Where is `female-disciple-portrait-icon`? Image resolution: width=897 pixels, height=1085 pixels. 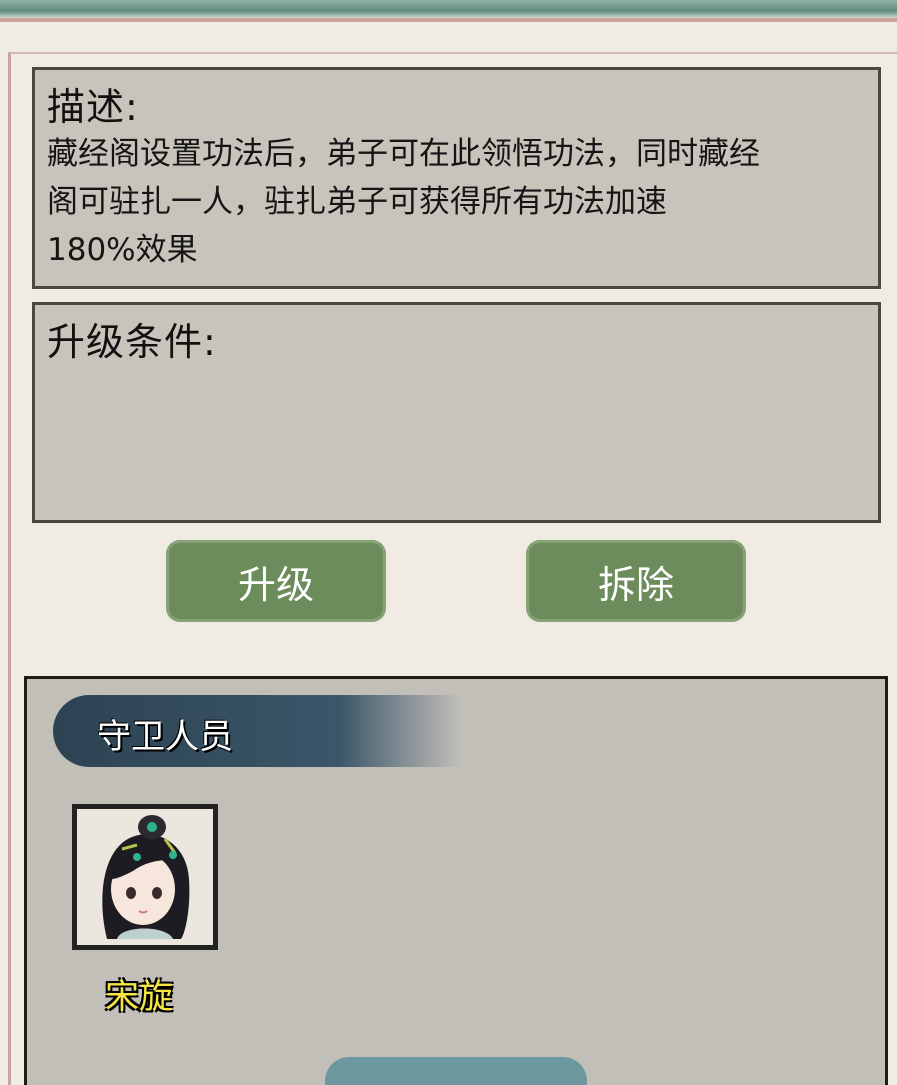 female-disciple-portrait-icon is located at coordinates (145, 877).